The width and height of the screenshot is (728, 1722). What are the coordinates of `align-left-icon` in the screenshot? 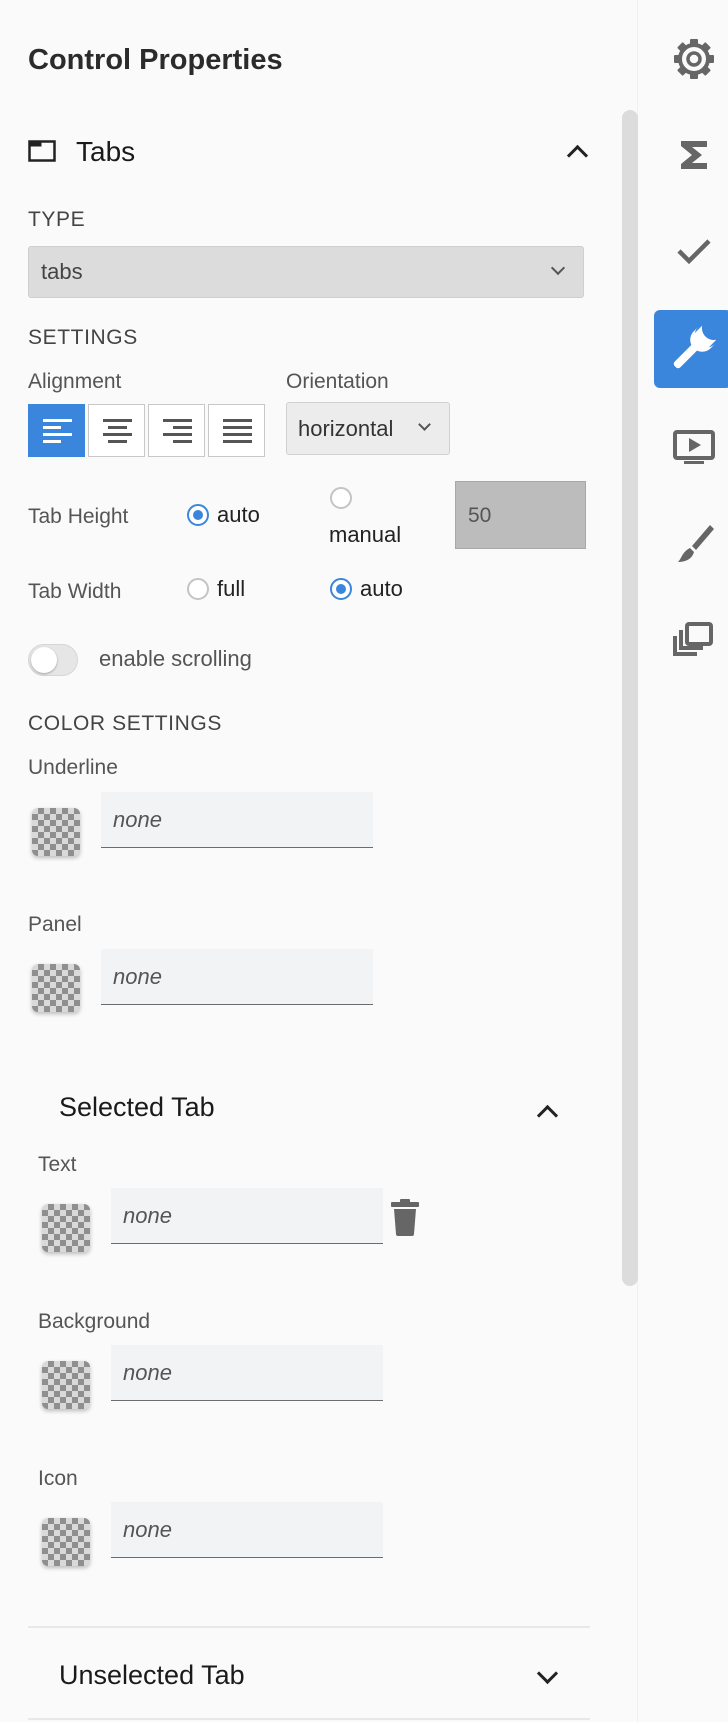 It's located at (57, 433).